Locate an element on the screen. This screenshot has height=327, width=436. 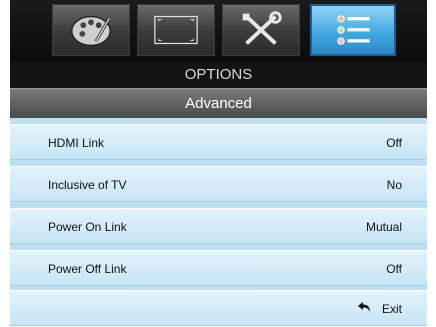
power-on-link-row: Power On Link Mutual is located at coordinates (218, 226).